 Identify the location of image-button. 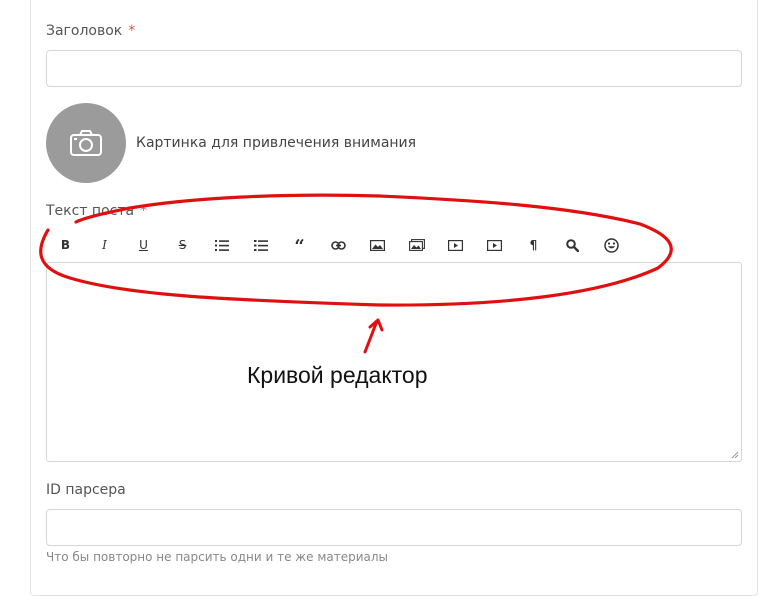
(377, 245).